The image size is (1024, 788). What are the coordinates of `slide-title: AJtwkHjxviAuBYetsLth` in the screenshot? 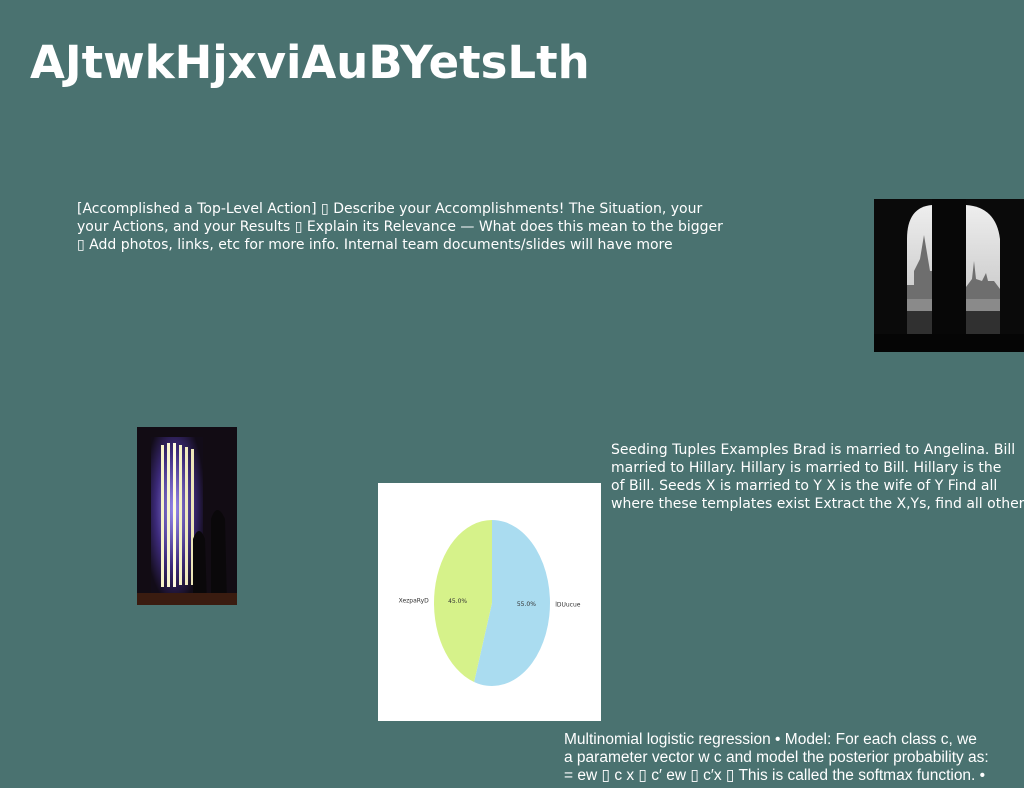 It's located at (310, 62).